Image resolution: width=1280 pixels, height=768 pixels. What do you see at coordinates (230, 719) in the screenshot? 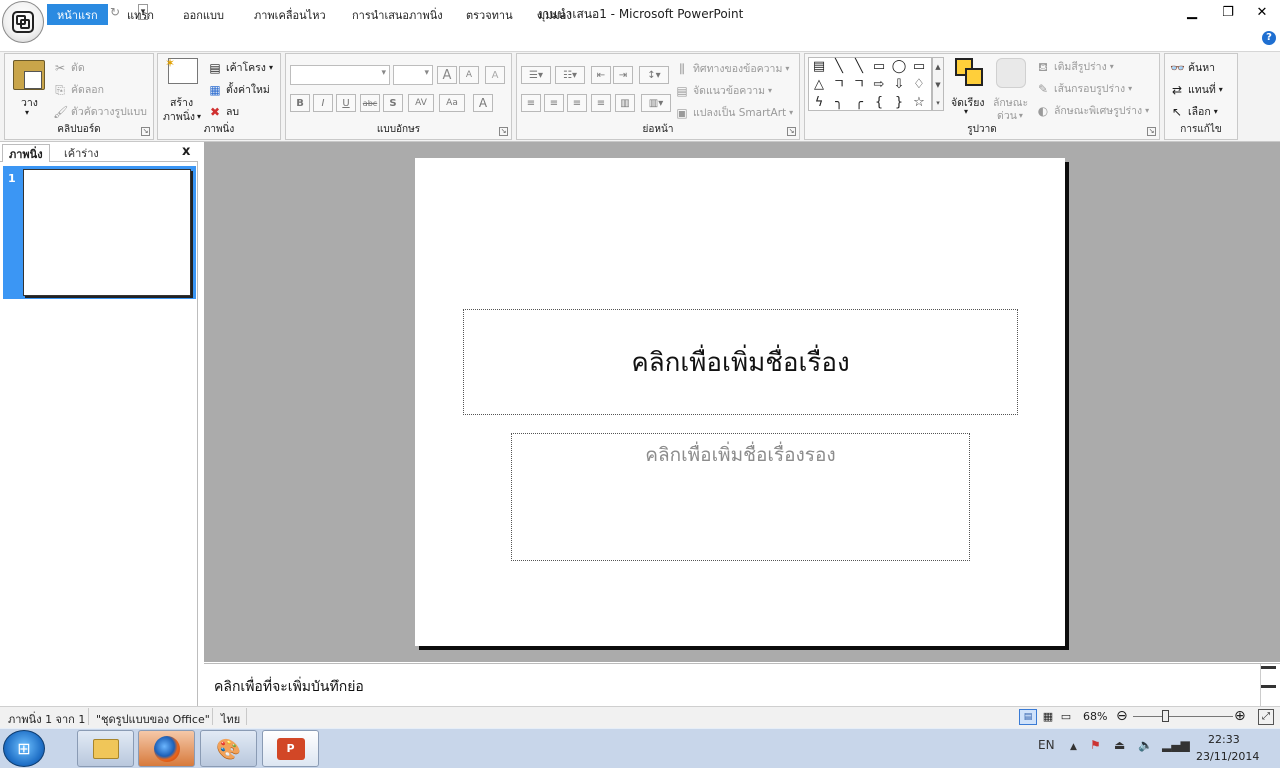
I see `language-status: ไทย` at bounding box center [230, 719].